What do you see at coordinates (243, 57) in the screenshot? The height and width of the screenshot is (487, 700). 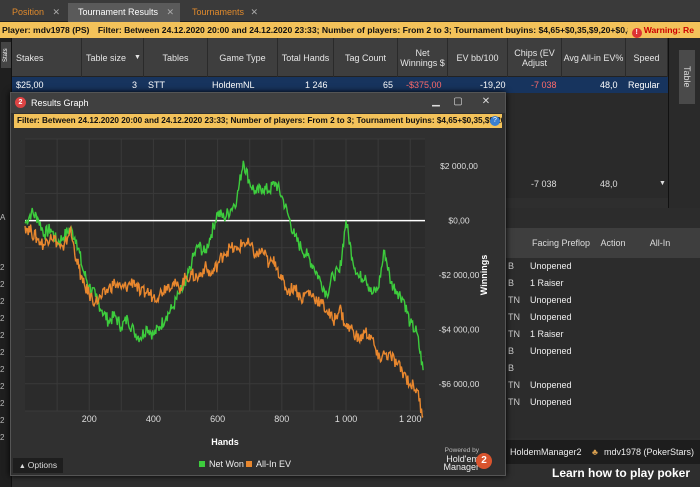 I see `col-game-type: Game Type` at bounding box center [243, 57].